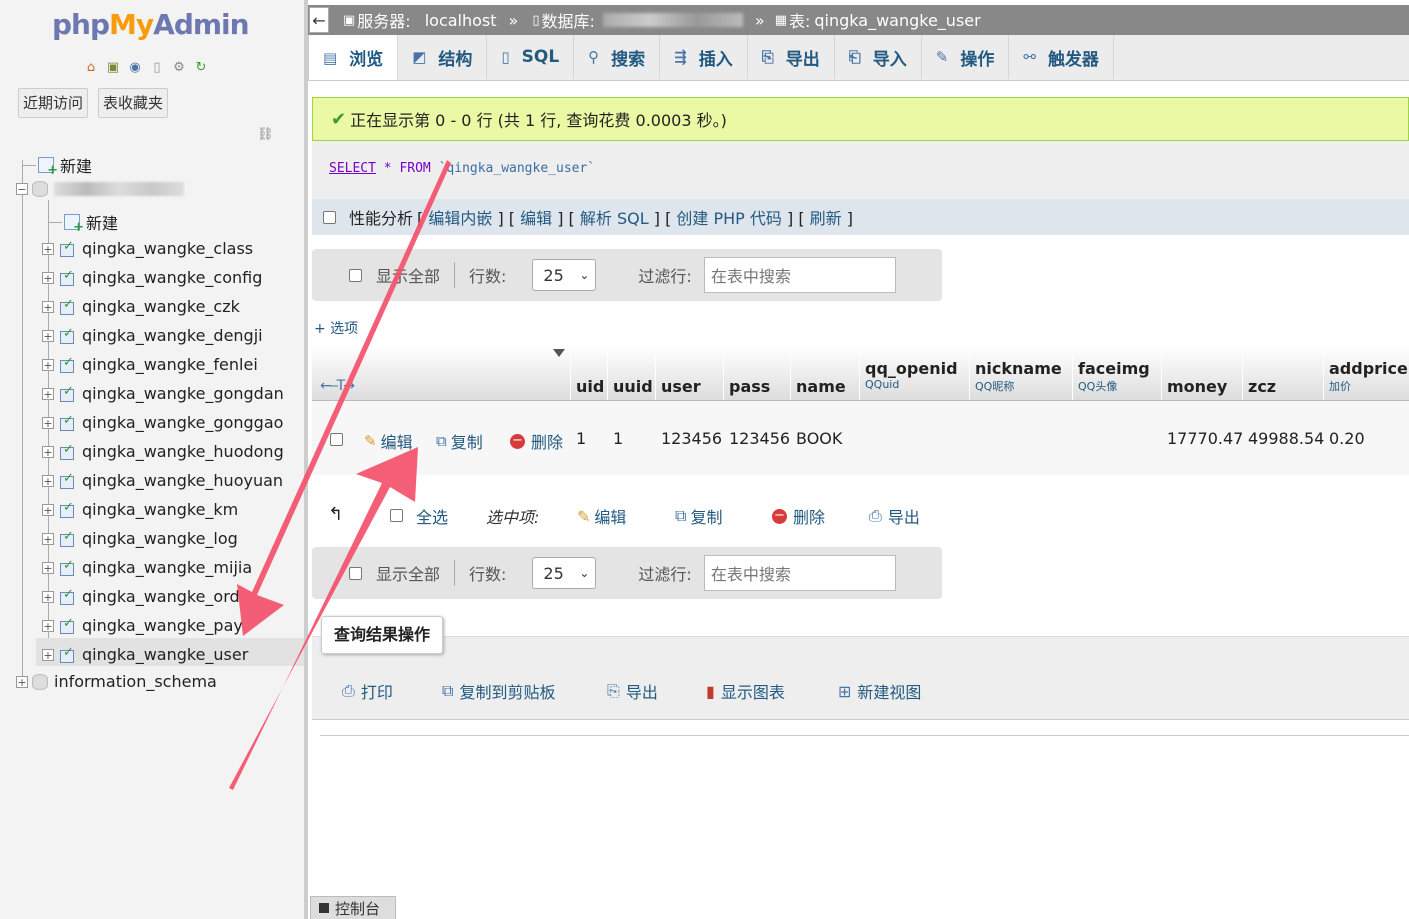 The width and height of the screenshot is (1409, 919). I want to click on sidebar-item-label: qingka_wangke_ord, so click(161, 596).